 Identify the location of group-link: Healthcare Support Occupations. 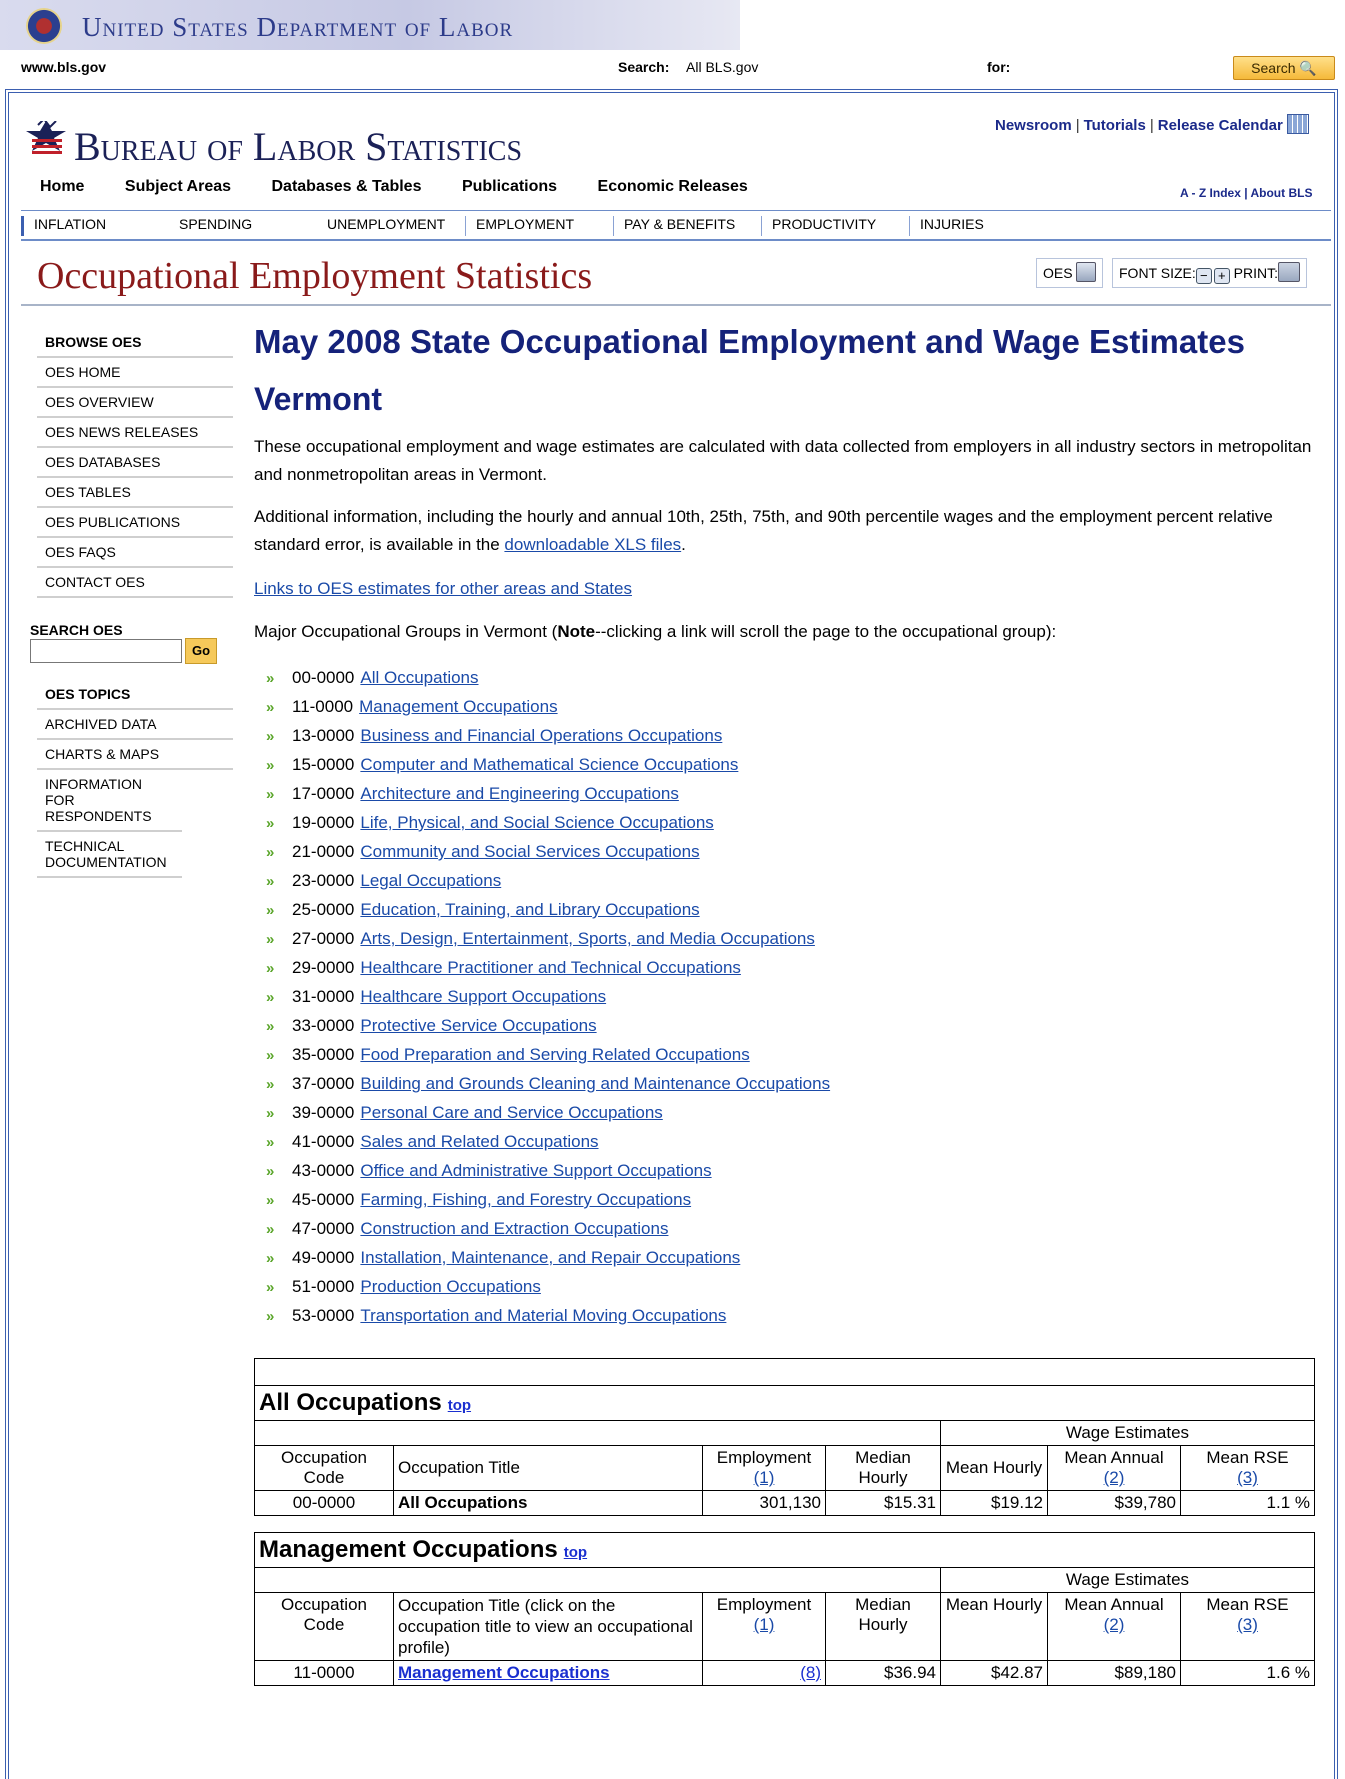
(483, 996).